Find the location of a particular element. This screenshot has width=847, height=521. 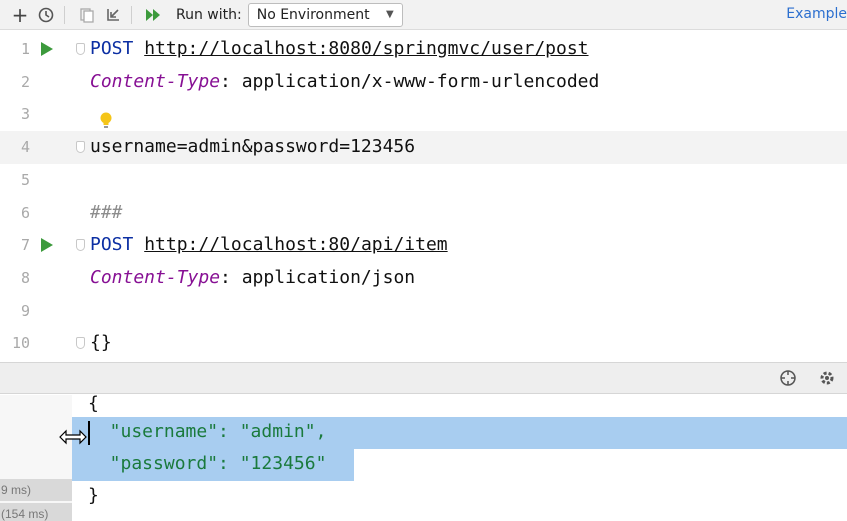

gear-icon is located at coordinates (827, 378).